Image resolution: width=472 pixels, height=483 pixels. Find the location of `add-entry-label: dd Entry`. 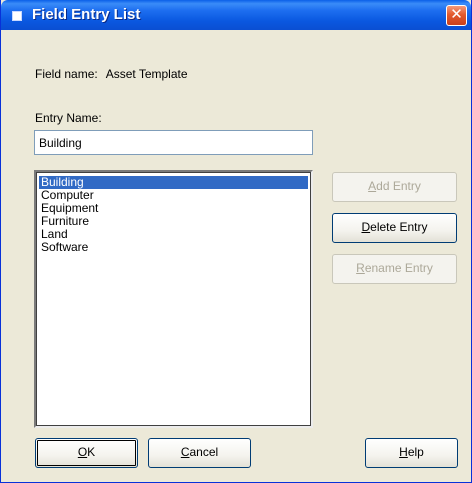

add-entry-label: dd Entry is located at coordinates (398, 186).